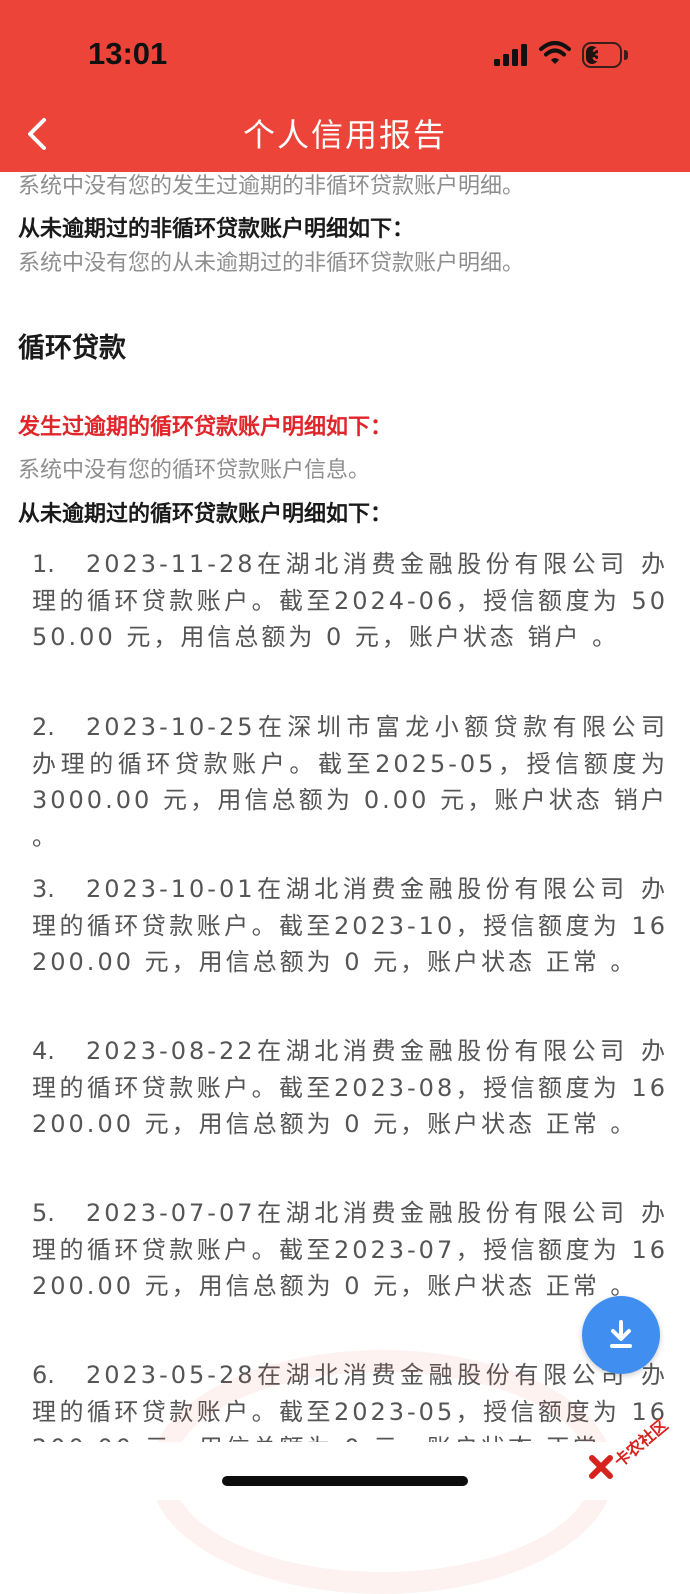  I want to click on battery-cap, so click(626, 55).